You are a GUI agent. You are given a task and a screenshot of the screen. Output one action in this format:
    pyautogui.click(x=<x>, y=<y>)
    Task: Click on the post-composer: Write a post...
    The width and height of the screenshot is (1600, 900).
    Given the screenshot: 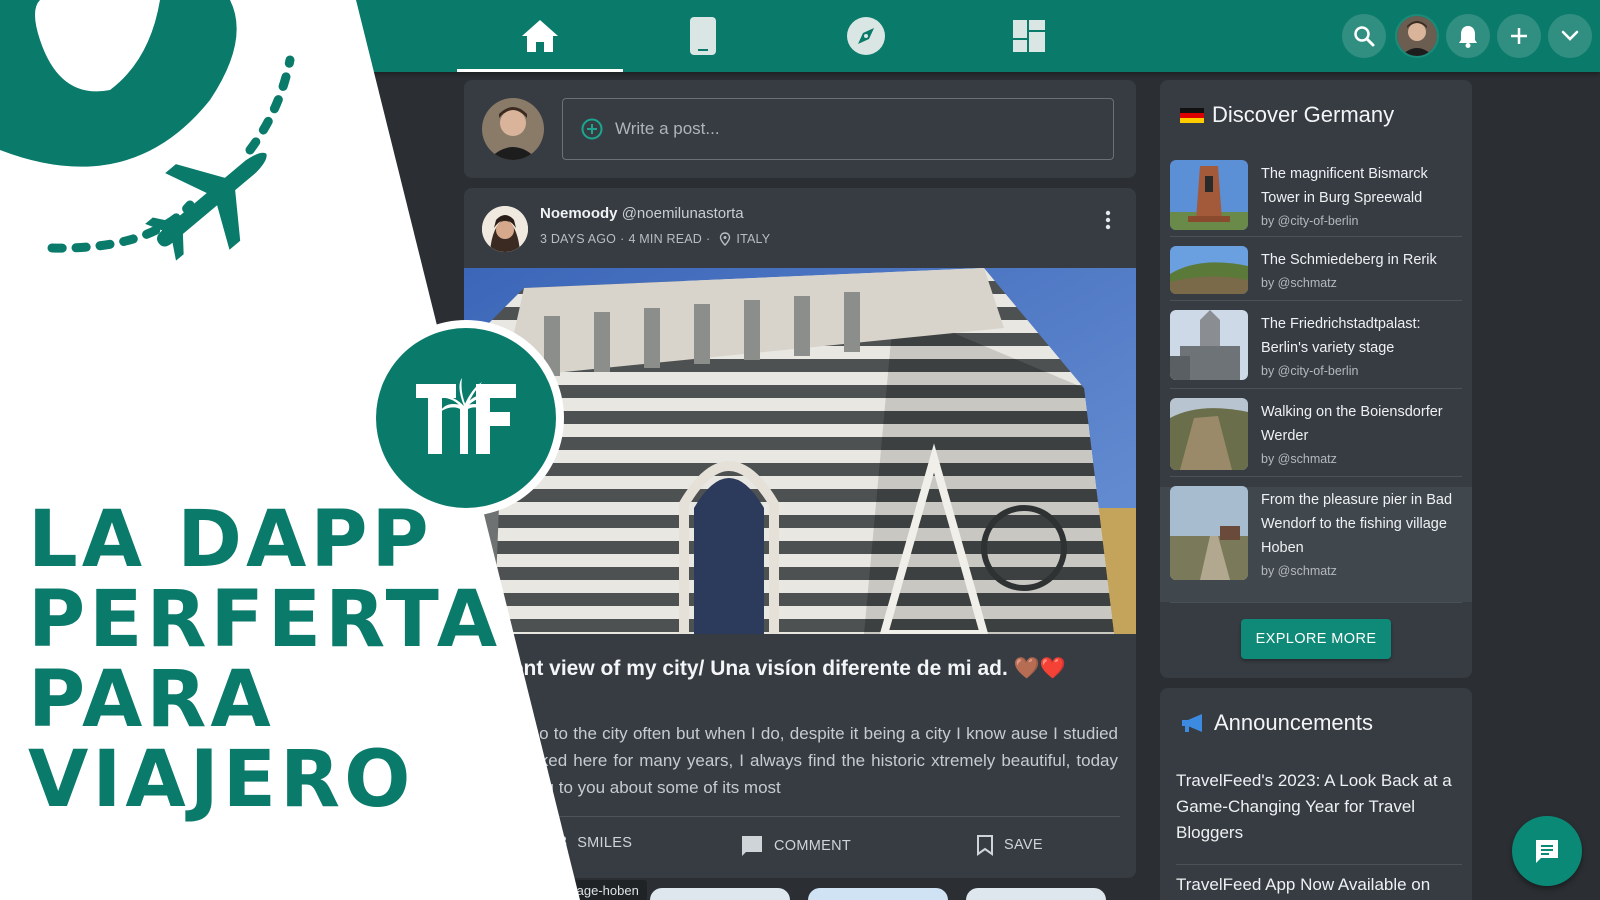 What is the action you would take?
    pyautogui.click(x=800, y=129)
    